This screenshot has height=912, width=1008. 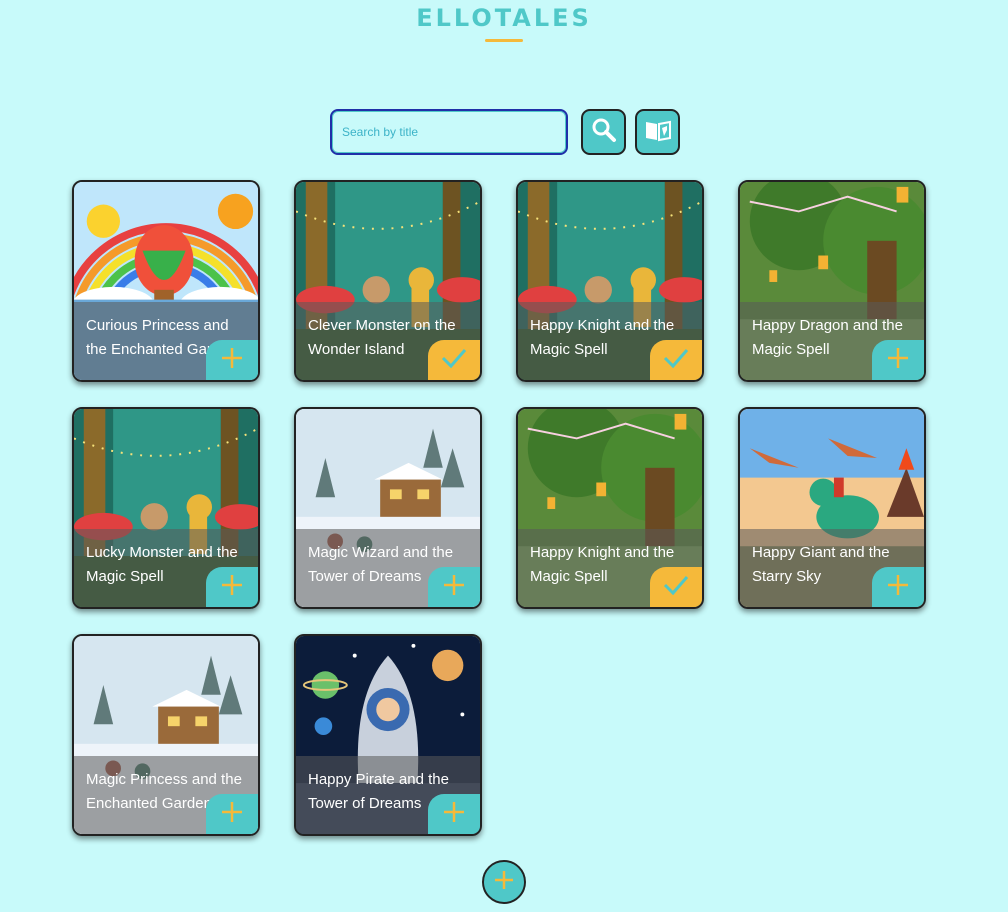 I want to click on add-story-button, so click(x=504, y=882).